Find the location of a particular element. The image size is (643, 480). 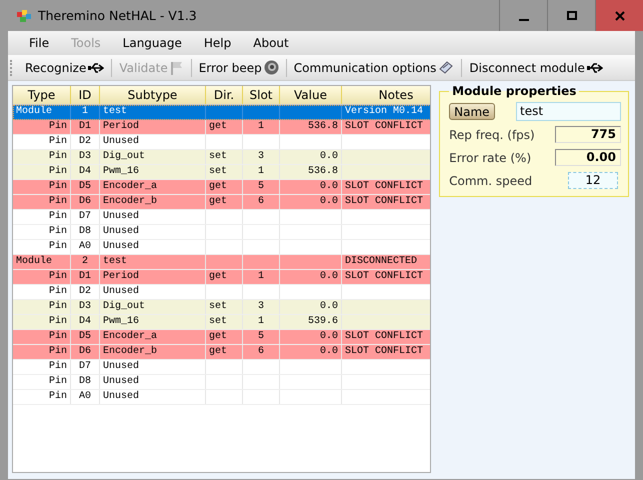

column-header: Type is located at coordinates (41, 95).